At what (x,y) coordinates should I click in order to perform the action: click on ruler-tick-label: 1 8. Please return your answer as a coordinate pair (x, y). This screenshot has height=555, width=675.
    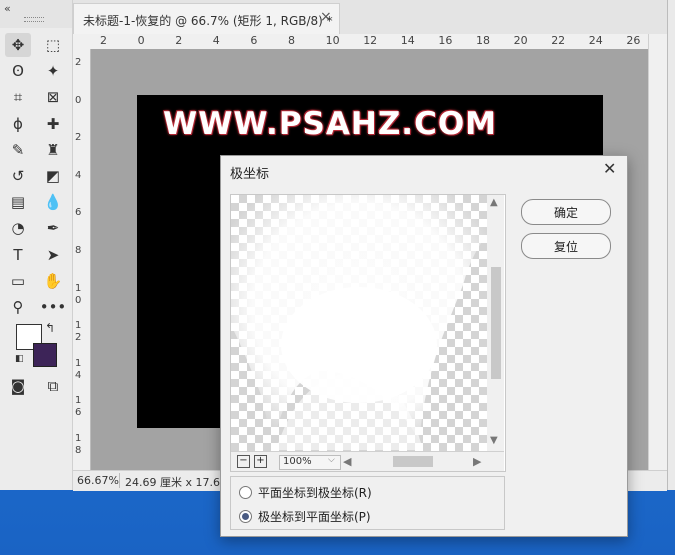
    Looking at the image, I should click on (78, 444).